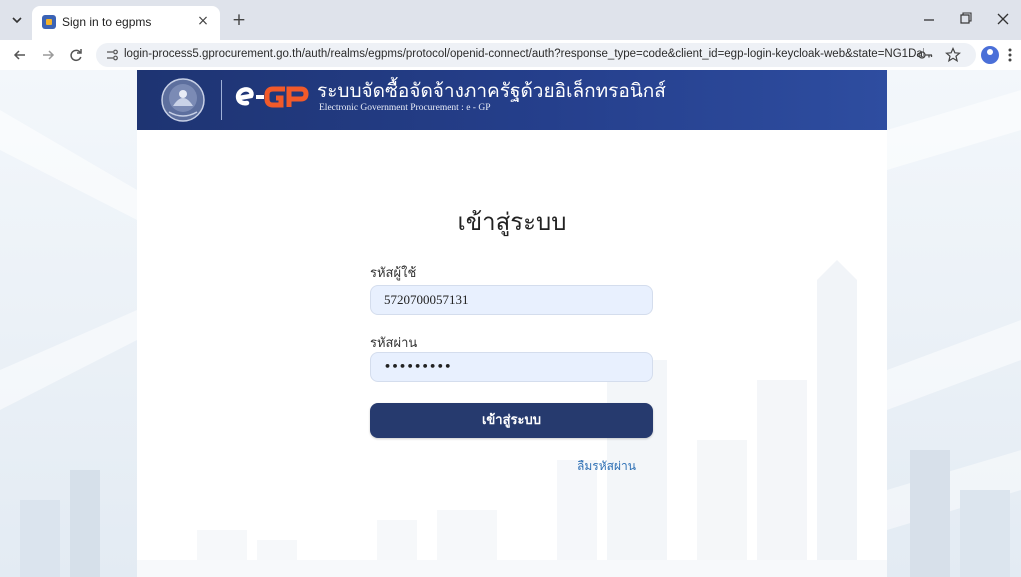  What do you see at coordinates (107, 22) in the screenshot?
I see `tab-title: Sign in to egpms` at bounding box center [107, 22].